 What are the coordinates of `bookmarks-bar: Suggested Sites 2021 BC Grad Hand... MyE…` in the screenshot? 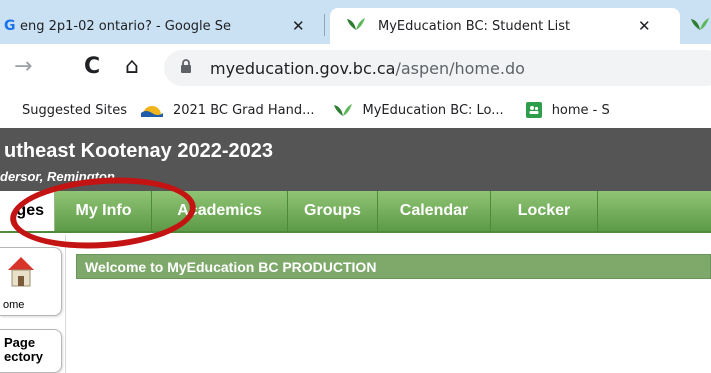 It's located at (355, 110).